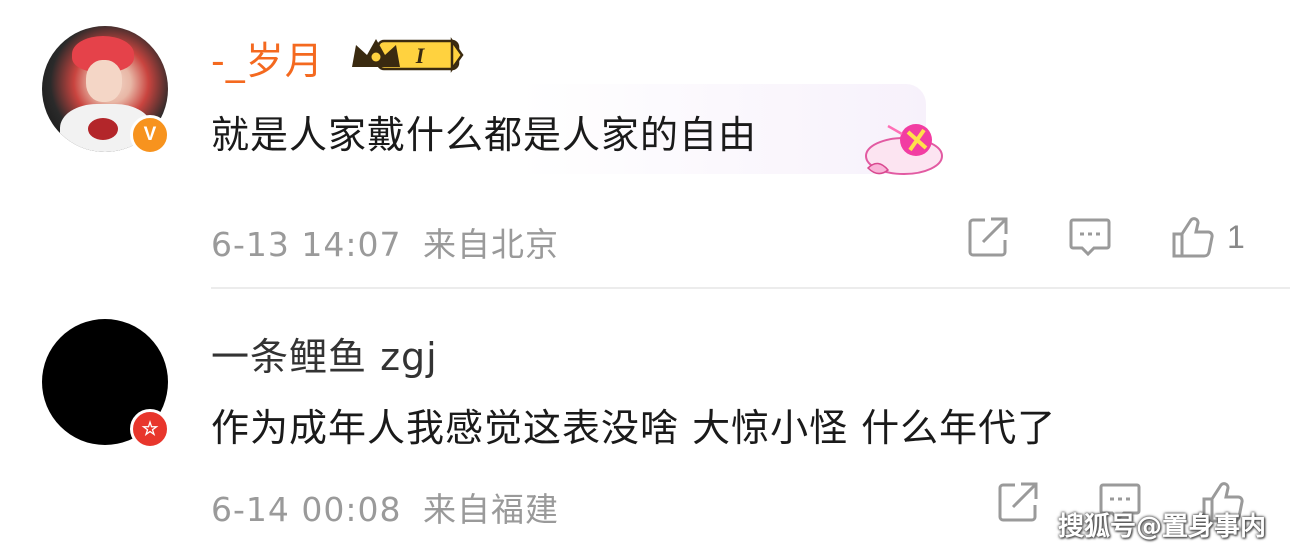 The height and width of the screenshot is (552, 1290). What do you see at coordinates (1192, 237) in the screenshot?
I see `like-icon` at bounding box center [1192, 237].